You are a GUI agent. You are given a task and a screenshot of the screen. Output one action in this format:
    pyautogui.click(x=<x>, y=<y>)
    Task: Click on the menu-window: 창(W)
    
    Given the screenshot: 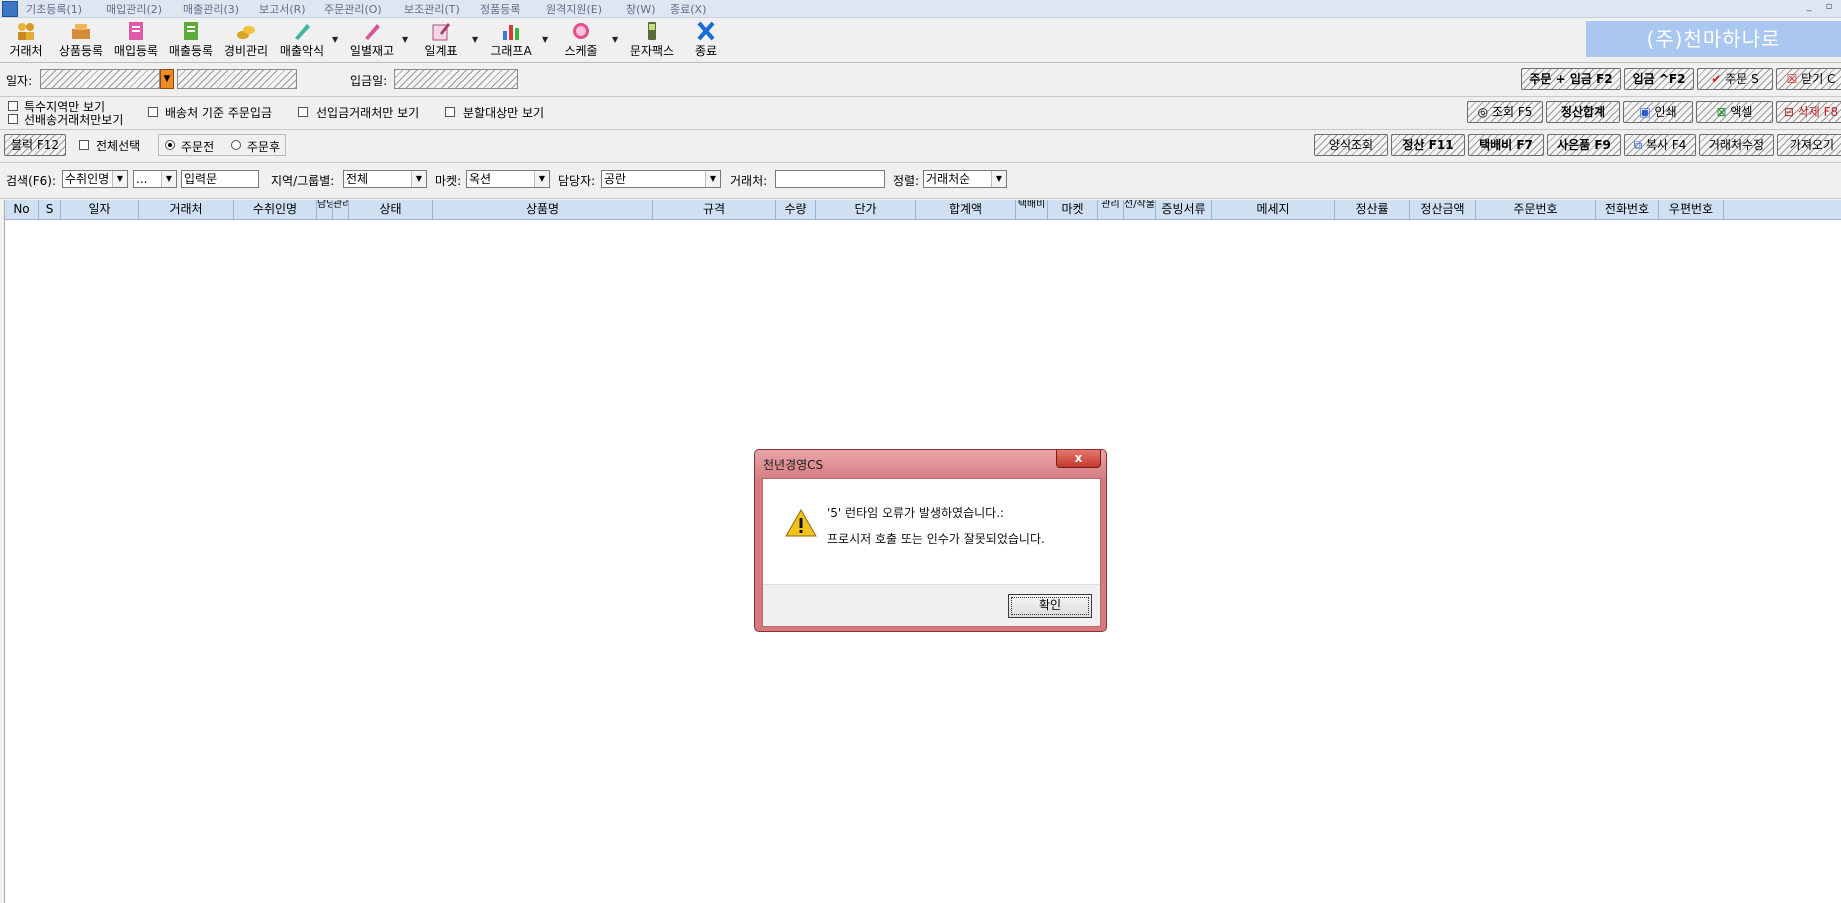 What is the action you would take?
    pyautogui.click(x=641, y=9)
    